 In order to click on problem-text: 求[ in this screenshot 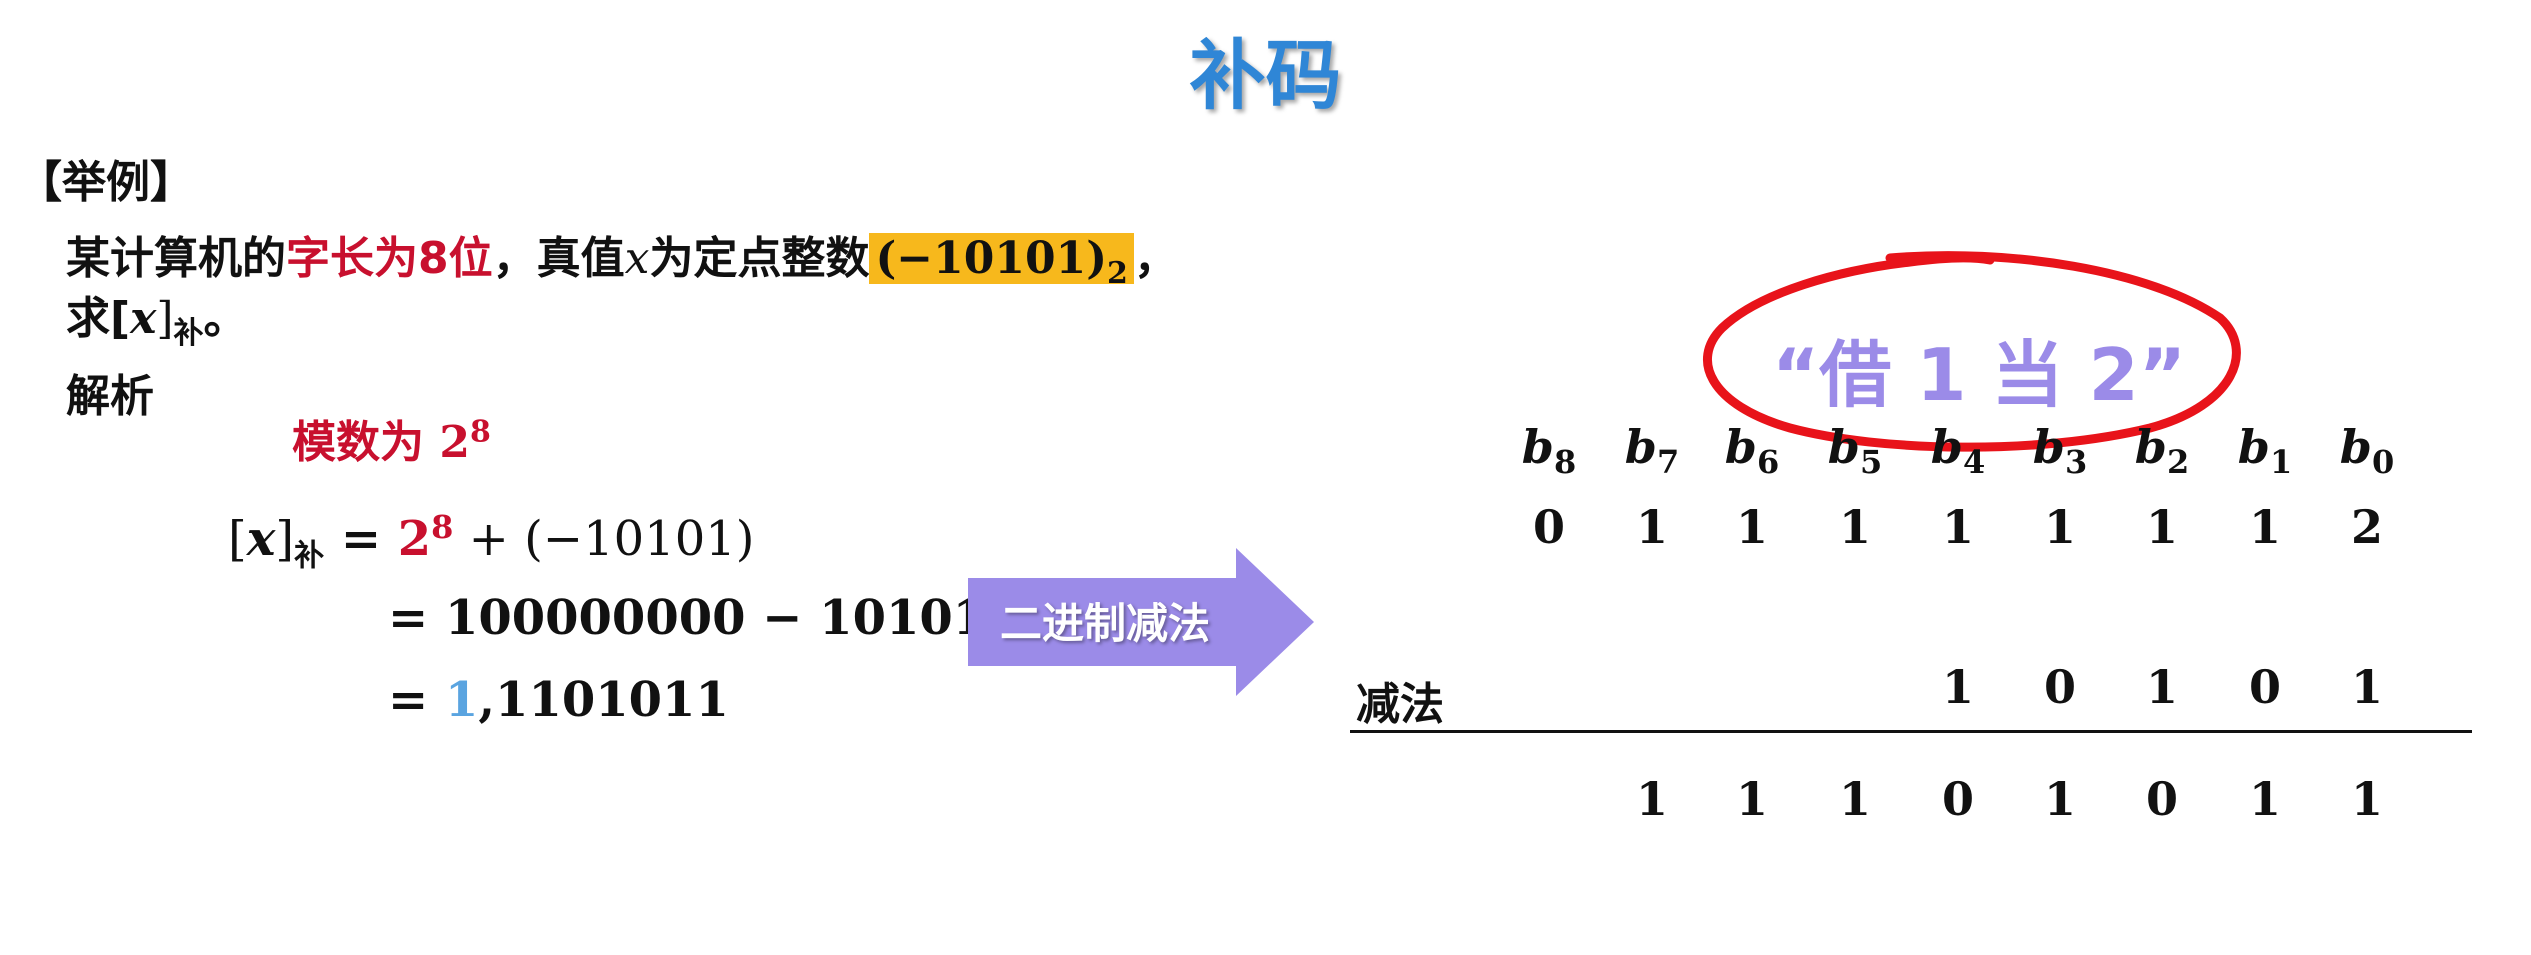, I will do `click(98, 318)`.